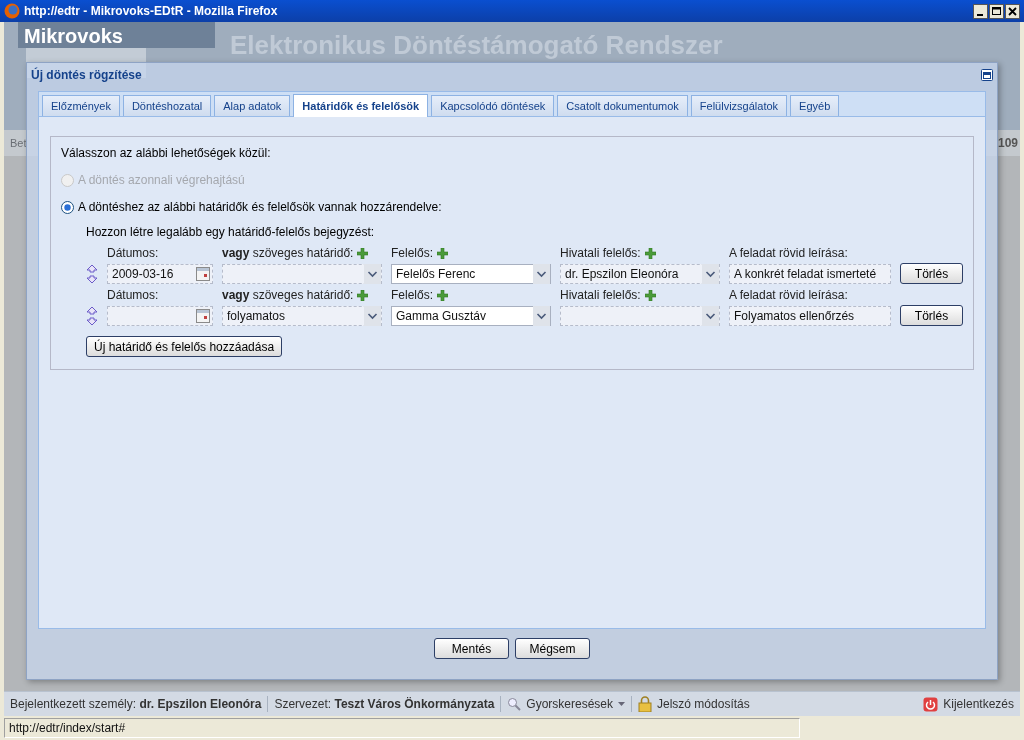 This screenshot has height=740, width=1024. I want to click on user-info: Bejelentkezett személy: dr. Epszilon Eleonóra, so click(136, 704).